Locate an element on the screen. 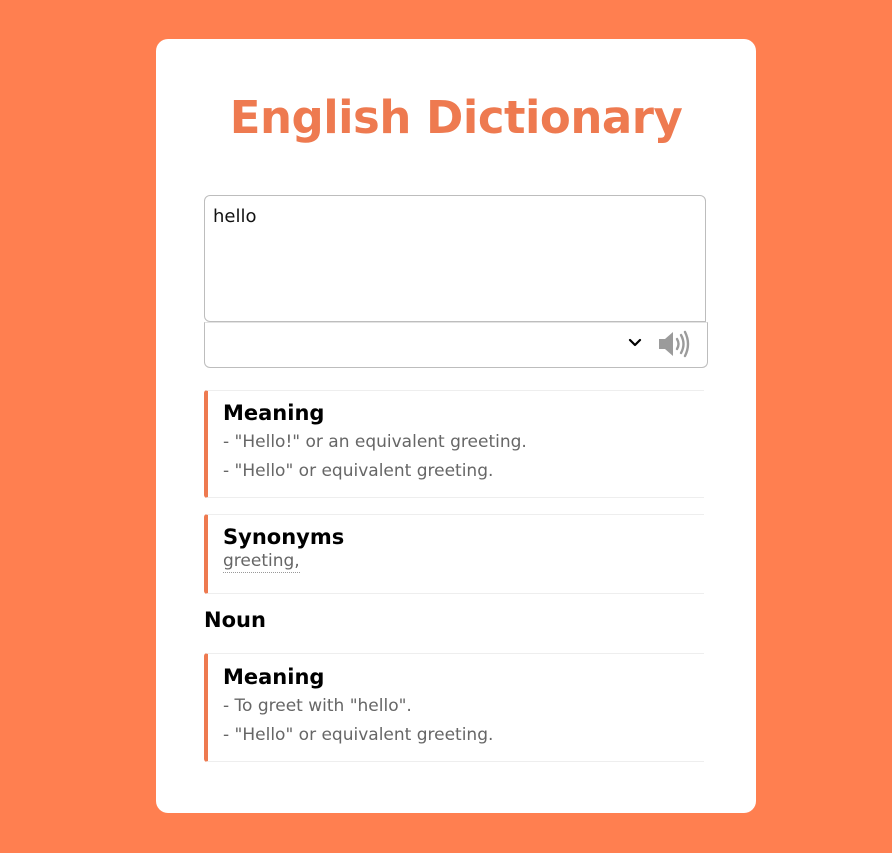 The image size is (892, 853). search-input: hello is located at coordinates (455, 258).